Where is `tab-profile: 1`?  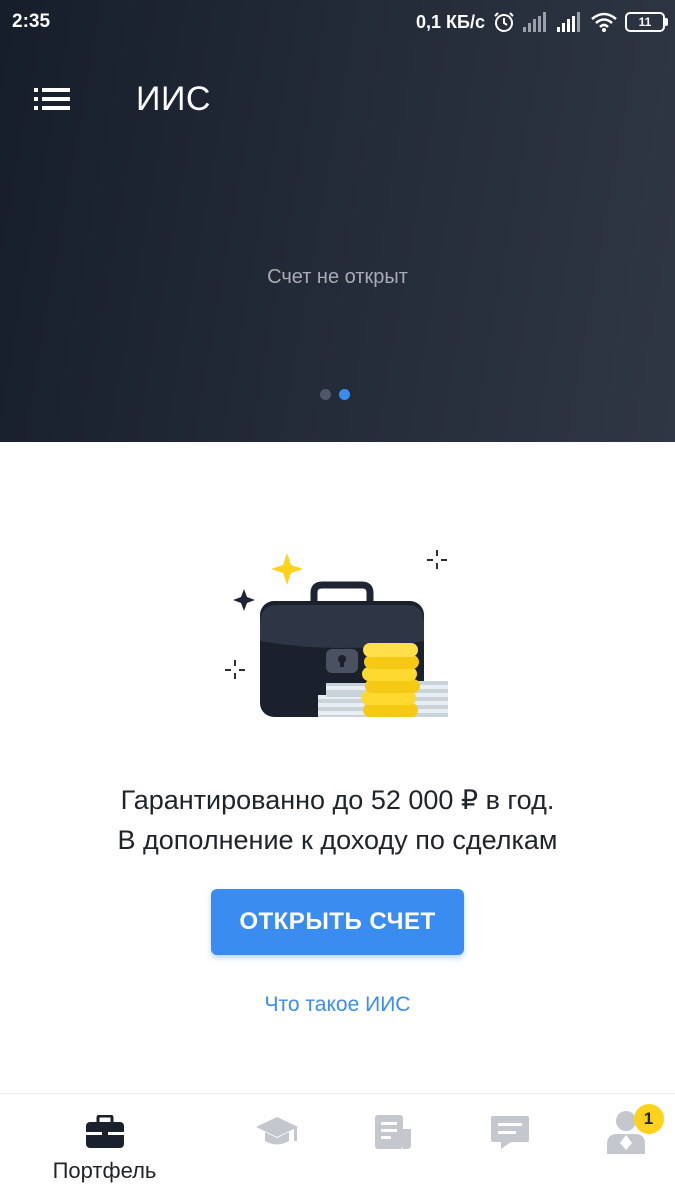
tab-profile: 1 is located at coordinates (616, 1147).